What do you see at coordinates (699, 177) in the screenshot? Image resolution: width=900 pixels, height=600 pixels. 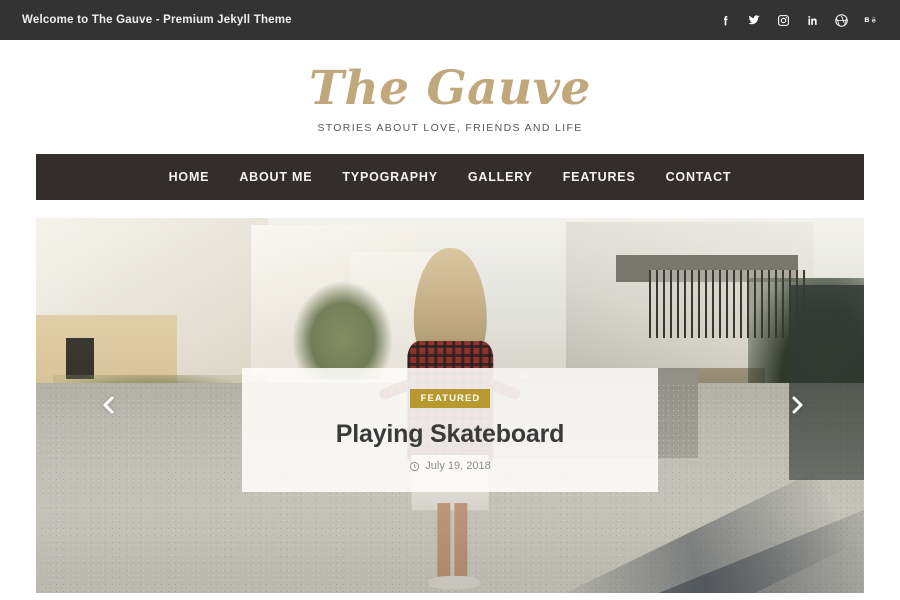 I see `nav-item-contact: Contact` at bounding box center [699, 177].